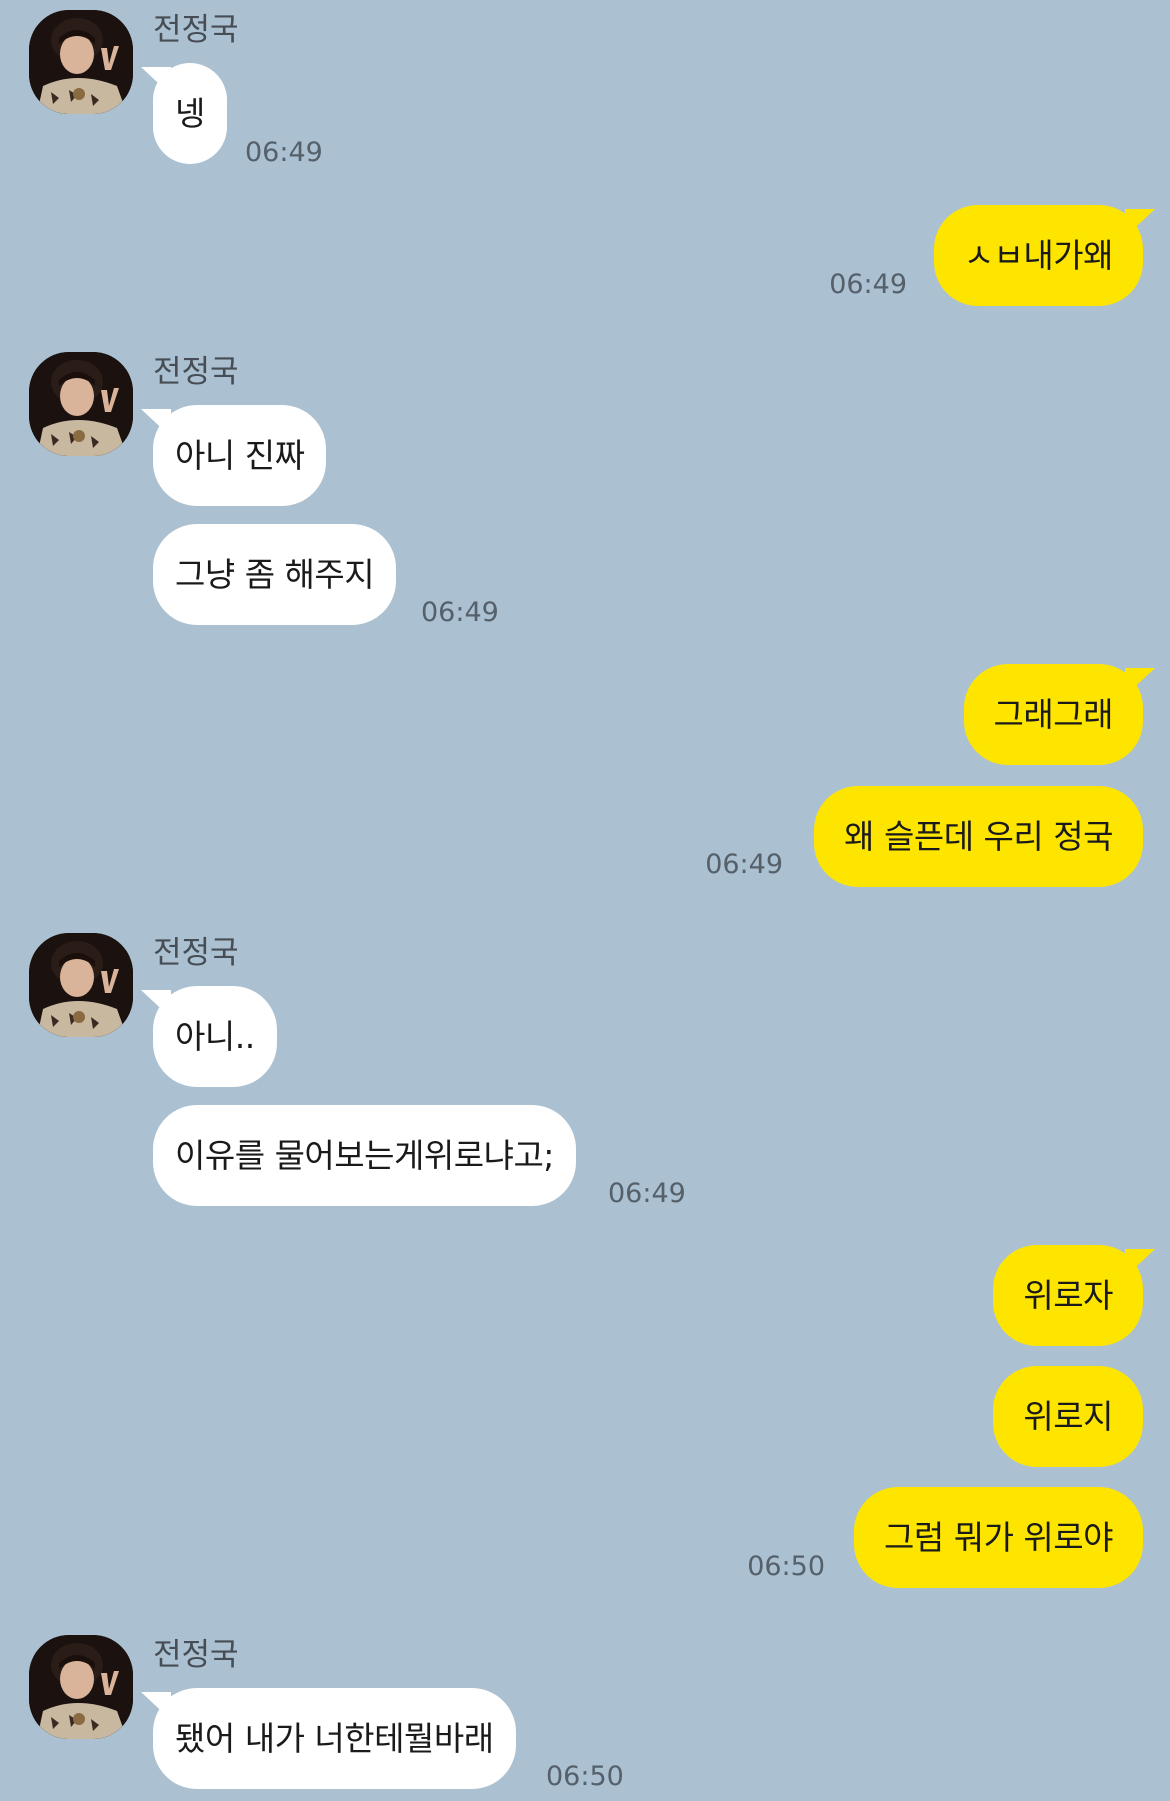 Image resolution: width=1170 pixels, height=1801 pixels. I want to click on message-text: ㅅㅂ내가왜, so click(1038, 255).